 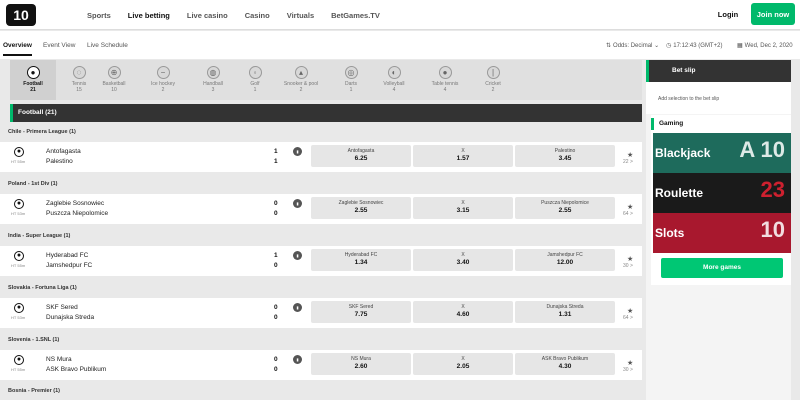 I want to click on league-header: Slovakia - Fortuna Liga (1), so click(x=321, y=288).